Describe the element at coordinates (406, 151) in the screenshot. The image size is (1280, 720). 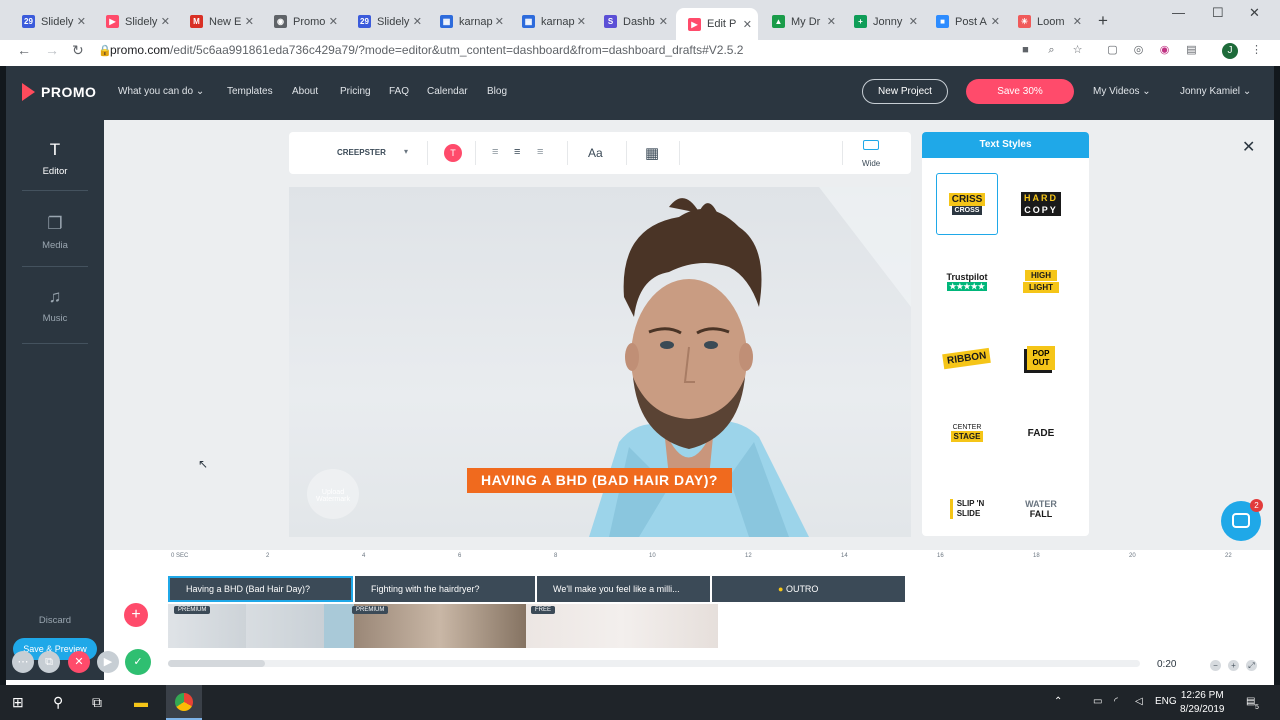
I see `chevron-down-icon: ▾` at that location.